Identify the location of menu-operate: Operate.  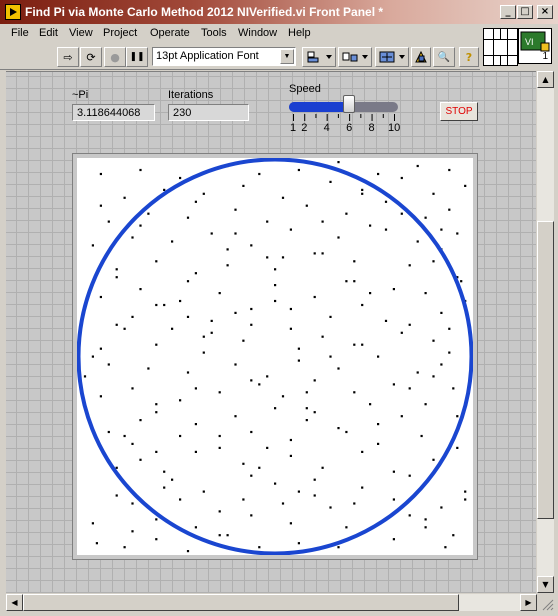
(170, 33).